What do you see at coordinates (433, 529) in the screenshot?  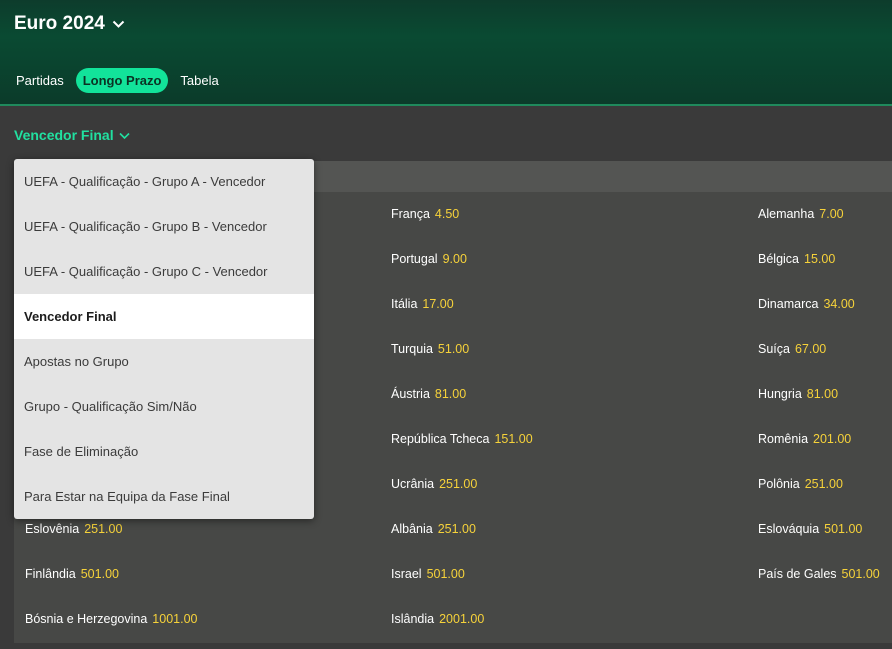 I see `selection-albania: Albânia 251.00` at bounding box center [433, 529].